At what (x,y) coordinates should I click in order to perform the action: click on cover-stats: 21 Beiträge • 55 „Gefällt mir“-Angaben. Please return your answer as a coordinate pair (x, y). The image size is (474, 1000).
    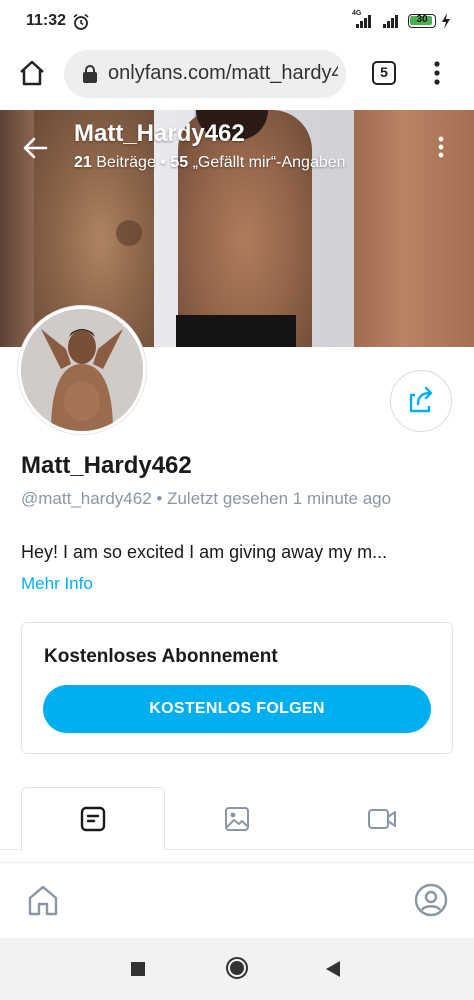
    Looking at the image, I should click on (210, 163).